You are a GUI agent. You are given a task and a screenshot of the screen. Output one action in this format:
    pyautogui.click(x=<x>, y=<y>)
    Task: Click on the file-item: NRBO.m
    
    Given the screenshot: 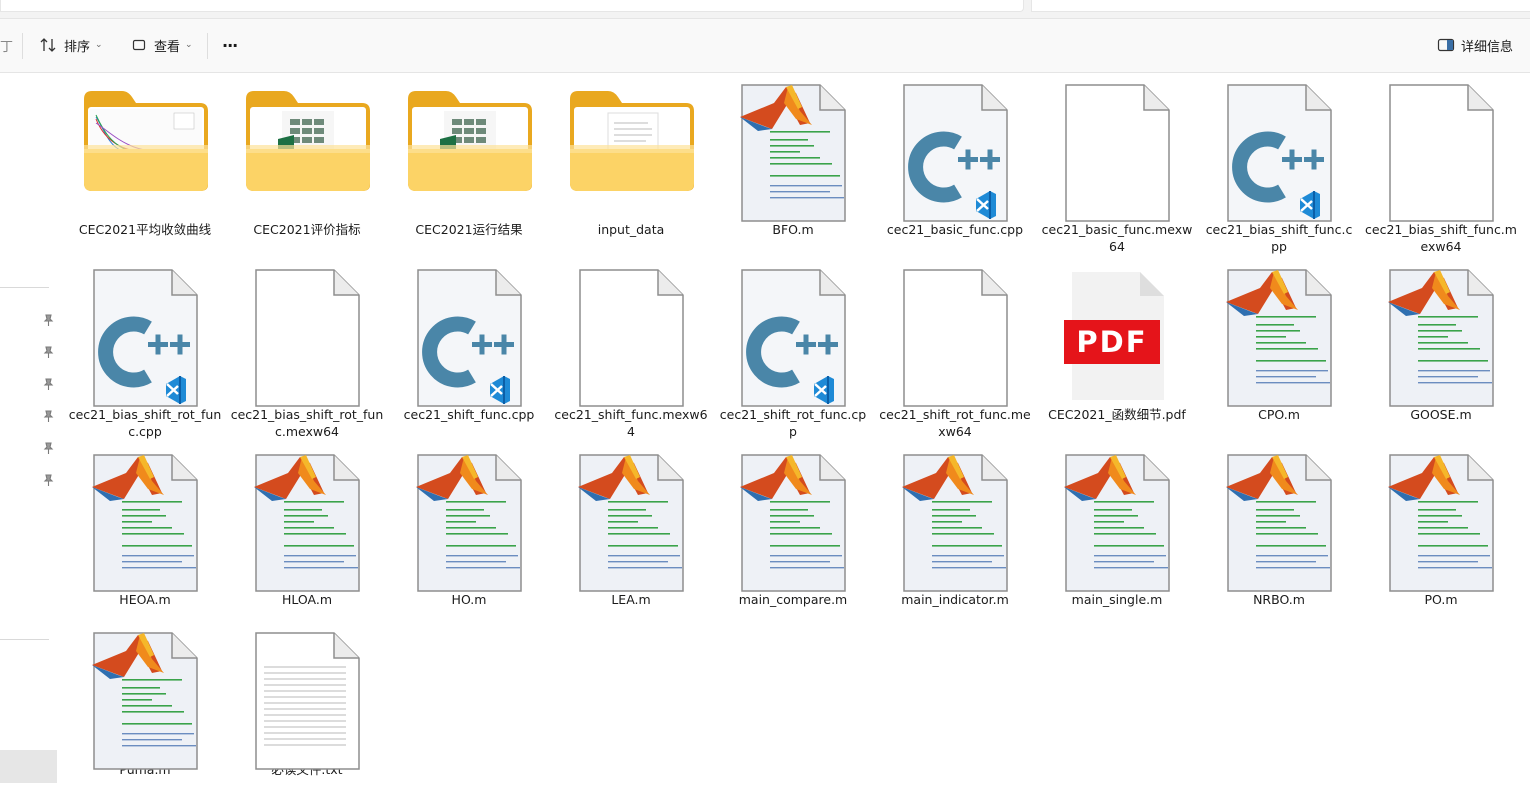 What is the action you would take?
    pyautogui.click(x=1279, y=525)
    